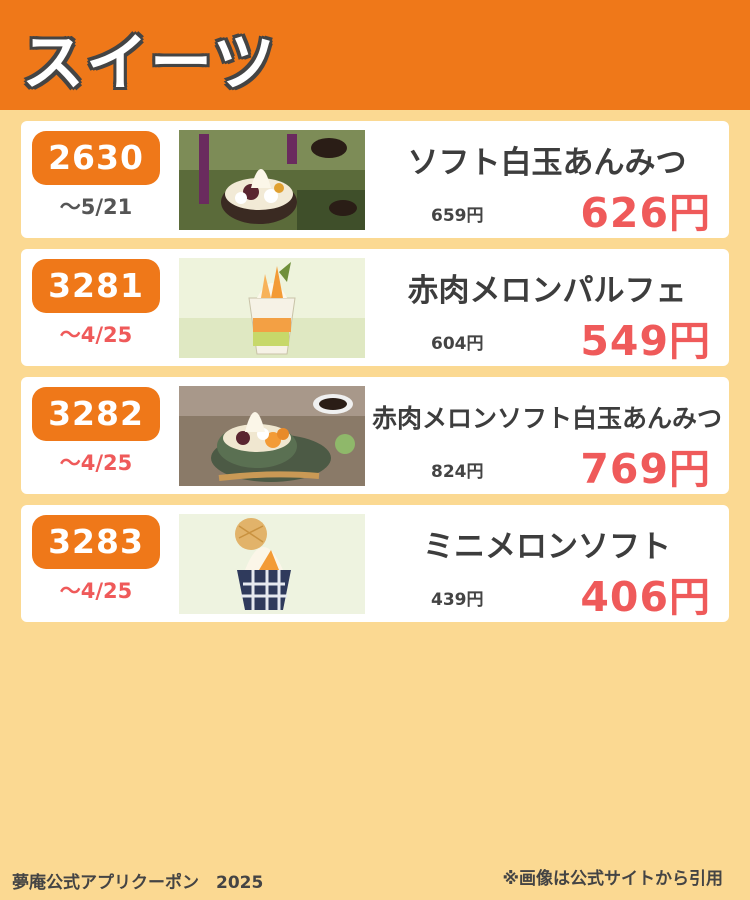  Describe the element at coordinates (272, 308) in the screenshot. I see `red-melon-parfait-image` at that location.